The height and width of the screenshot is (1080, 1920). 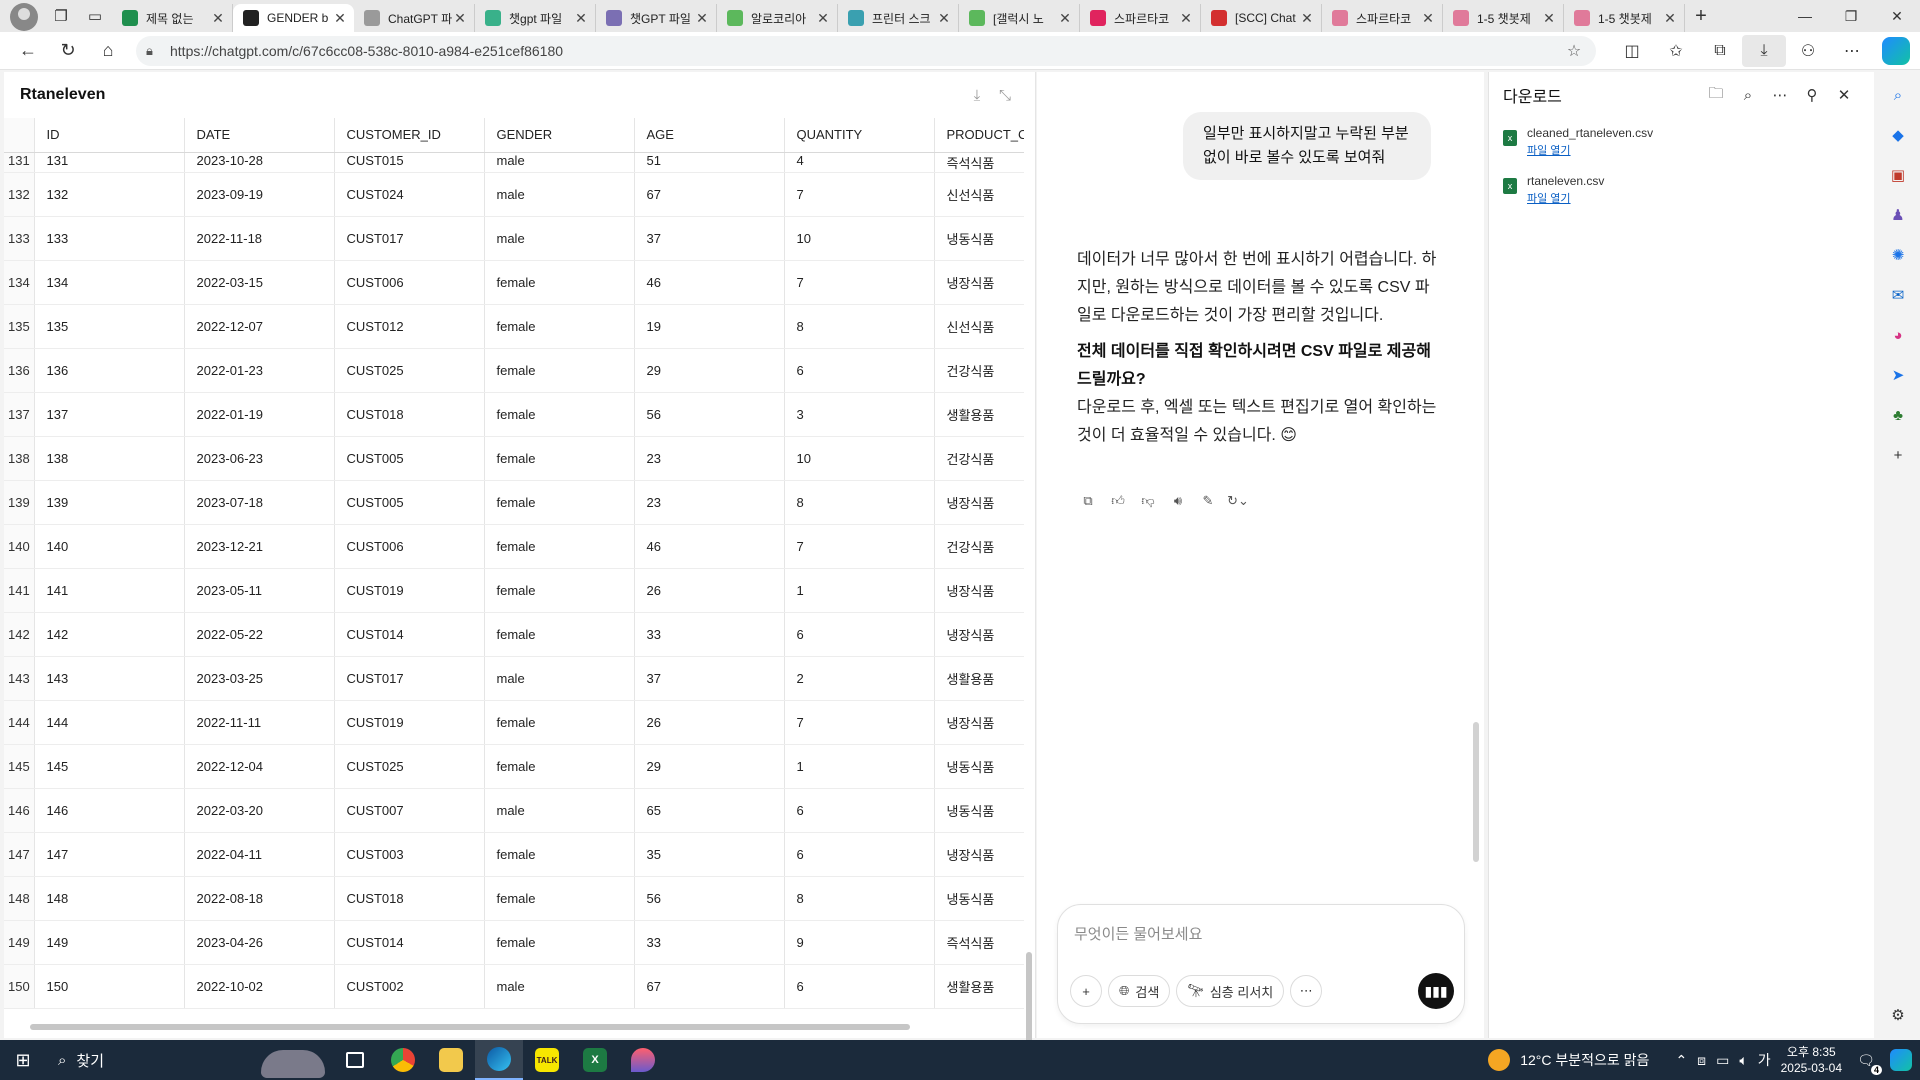 I want to click on more-options-icon: ⋯, so click(x=1780, y=95).